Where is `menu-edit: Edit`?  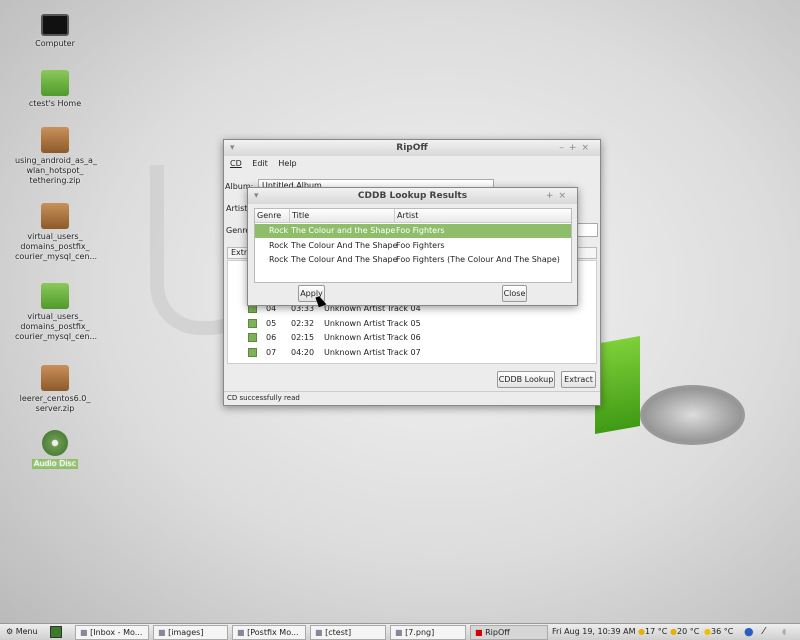 menu-edit: Edit is located at coordinates (260, 163).